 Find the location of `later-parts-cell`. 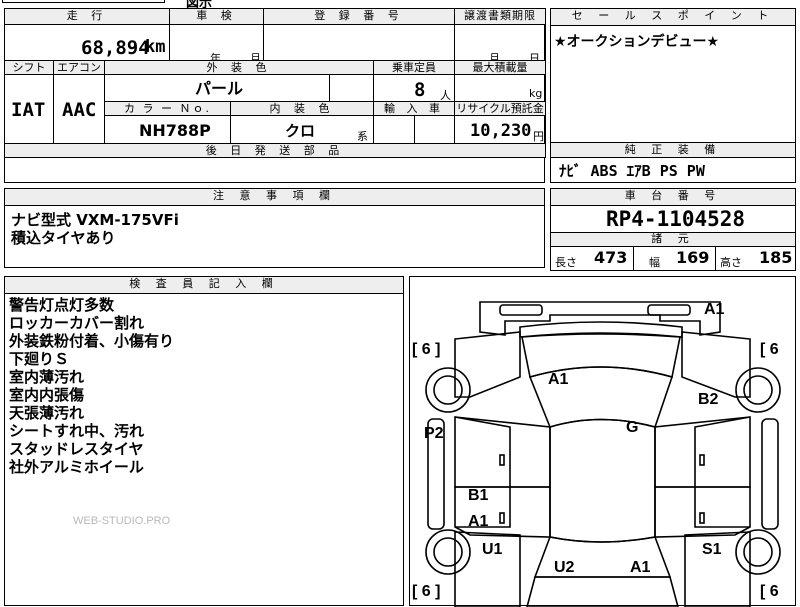

later-parts-cell is located at coordinates (275, 170).